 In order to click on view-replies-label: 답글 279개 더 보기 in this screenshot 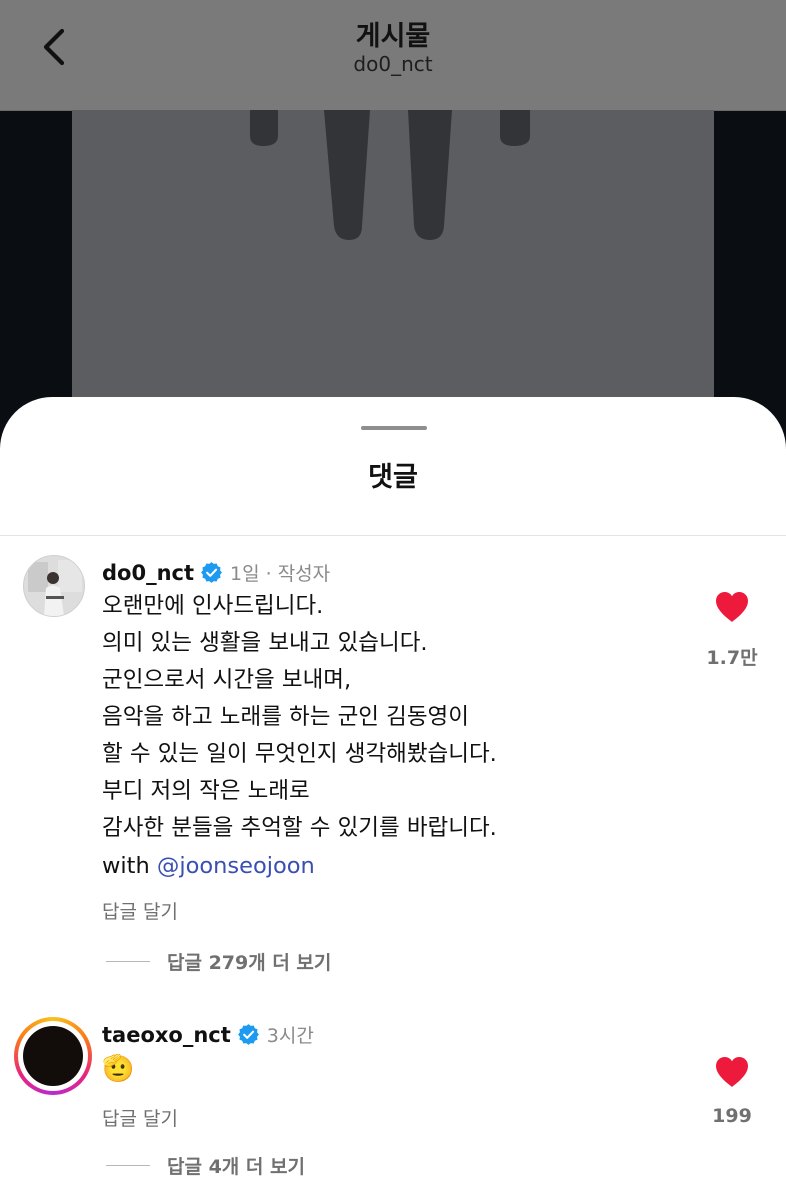, I will do `click(249, 963)`.